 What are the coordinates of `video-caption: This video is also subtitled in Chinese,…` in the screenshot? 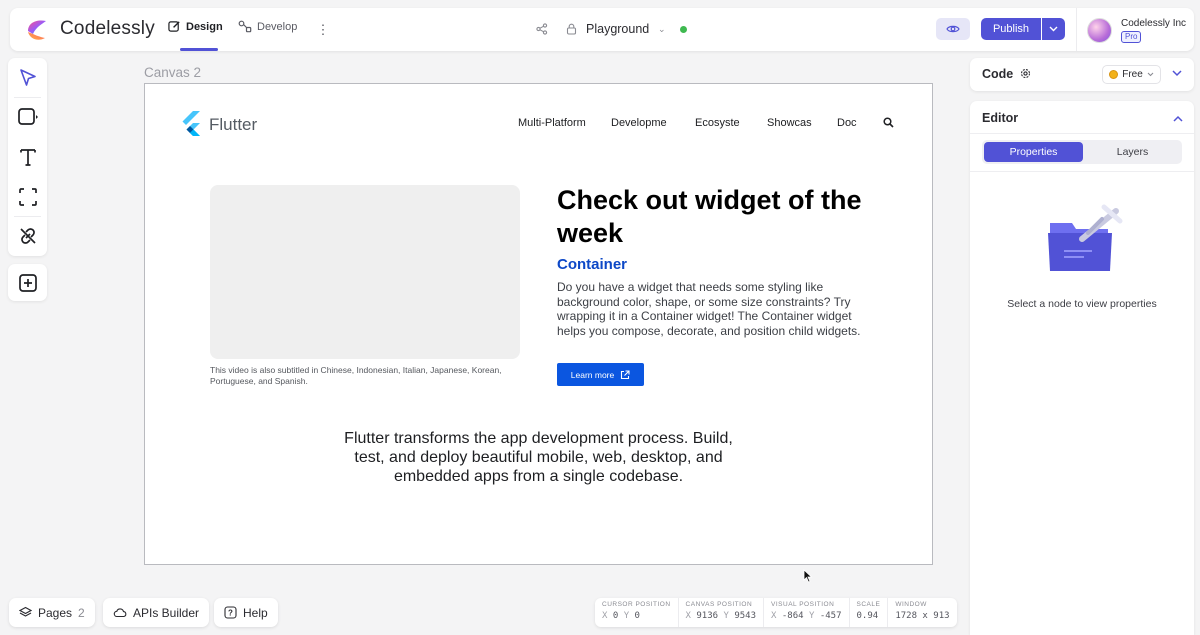 It's located at (356, 375).